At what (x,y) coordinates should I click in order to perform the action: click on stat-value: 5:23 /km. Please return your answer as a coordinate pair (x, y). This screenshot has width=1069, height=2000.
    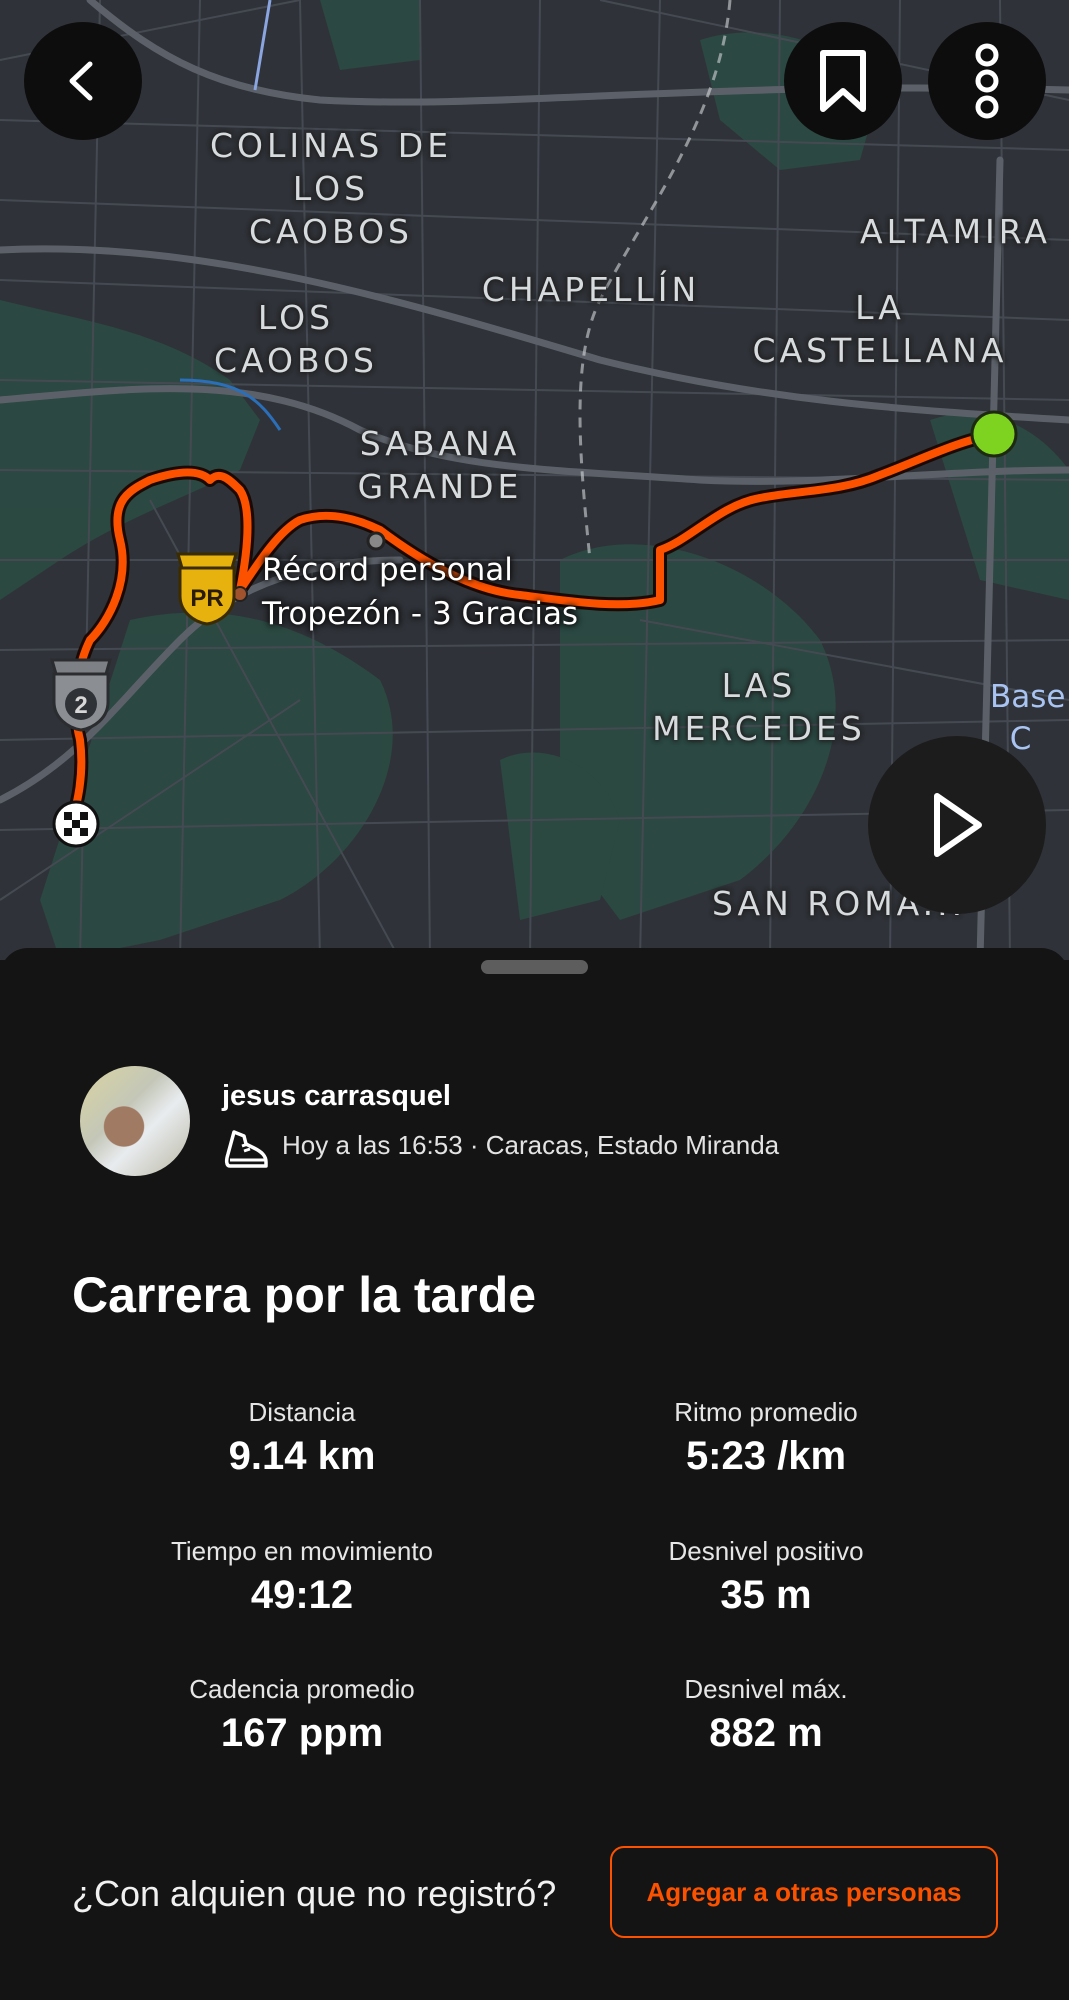
    Looking at the image, I should click on (766, 1456).